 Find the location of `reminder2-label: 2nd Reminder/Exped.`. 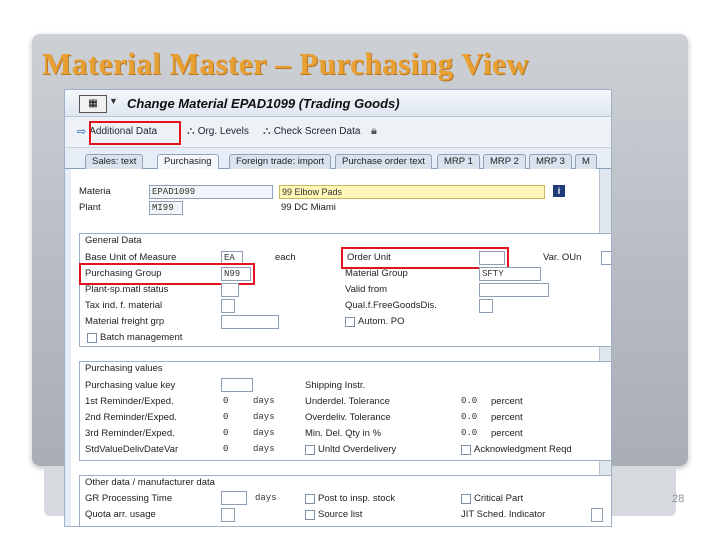

reminder2-label: 2nd Reminder/Exped. is located at coordinates (131, 417).